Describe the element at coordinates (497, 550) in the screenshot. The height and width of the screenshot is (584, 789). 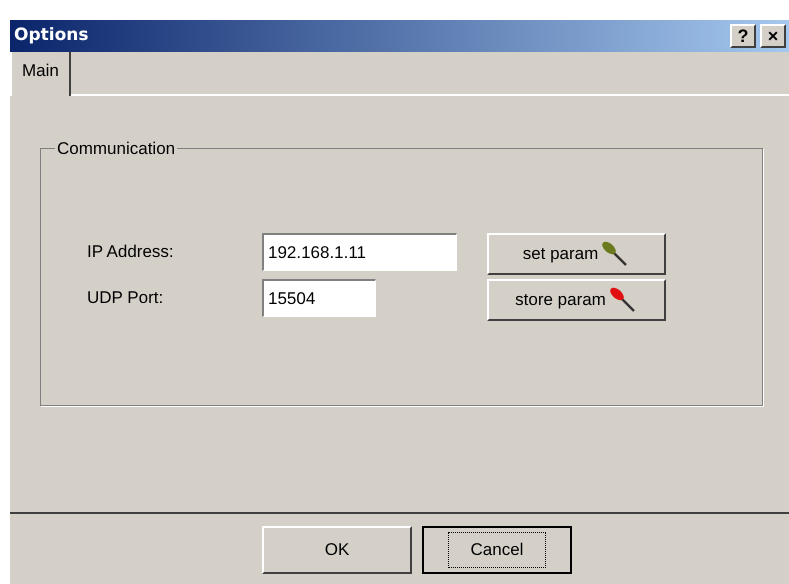
I see `dialog-button: Cancel` at that location.